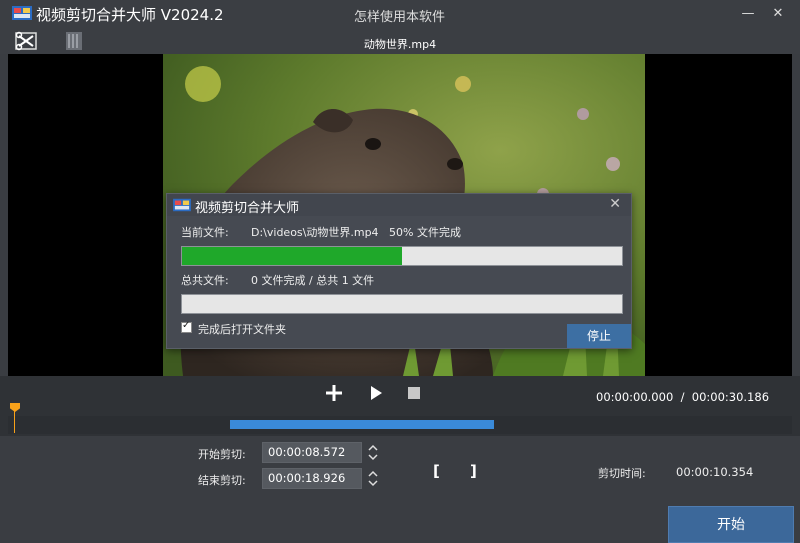 The width and height of the screenshot is (800, 543). What do you see at coordinates (400, 406) in the screenshot?
I see `playback-controls: 00:00:00.000 / 00:00:30.186` at bounding box center [400, 406].